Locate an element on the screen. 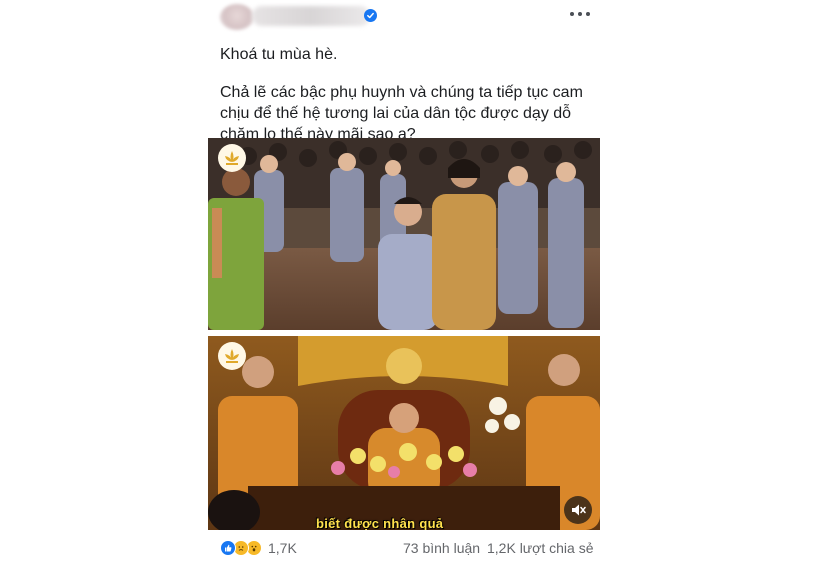  post-footer: 1,7K 73 bình luận 1,2K lượt chia sẻ is located at coordinates (404, 548).